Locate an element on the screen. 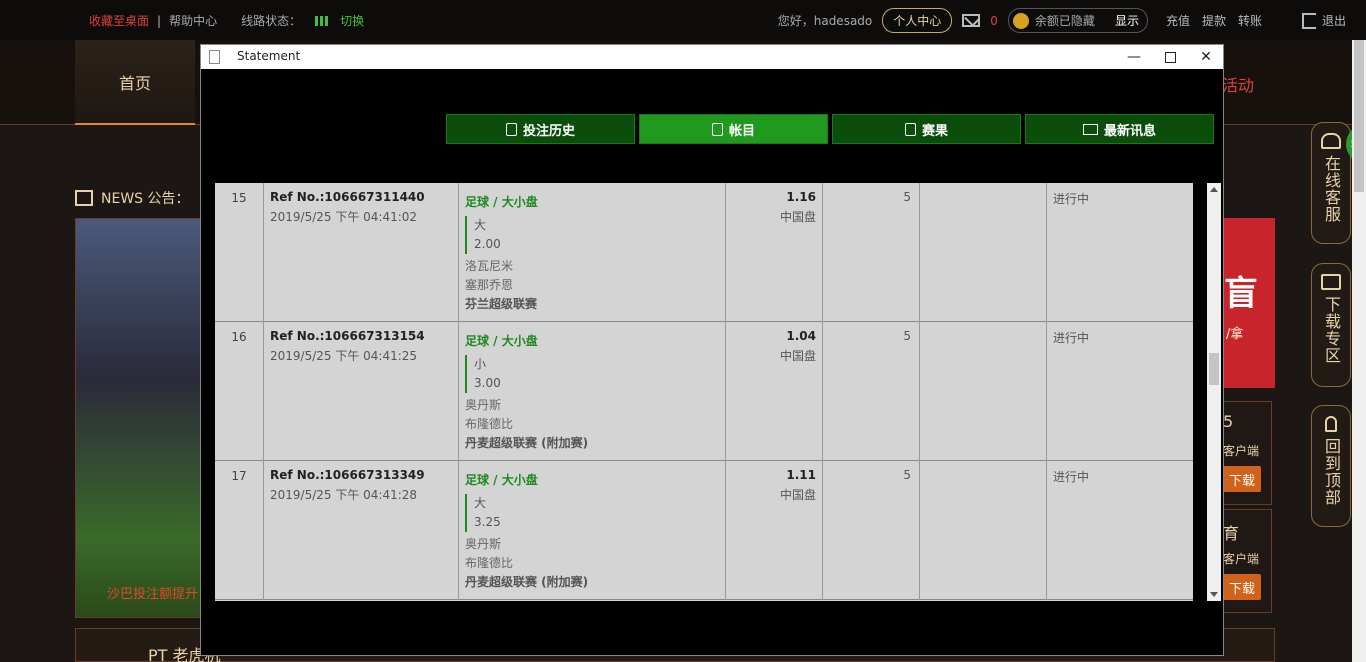  odds-cell: 1.11 中国盘 is located at coordinates (774, 530).